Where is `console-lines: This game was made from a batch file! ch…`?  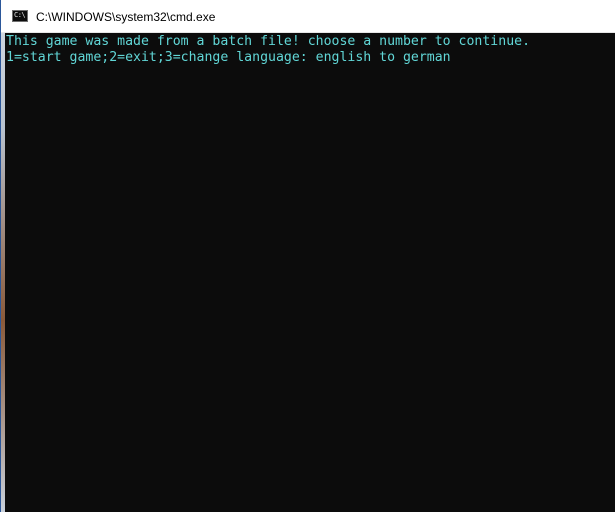
console-lines: This game was made from a batch file! ch… is located at coordinates (268, 50).